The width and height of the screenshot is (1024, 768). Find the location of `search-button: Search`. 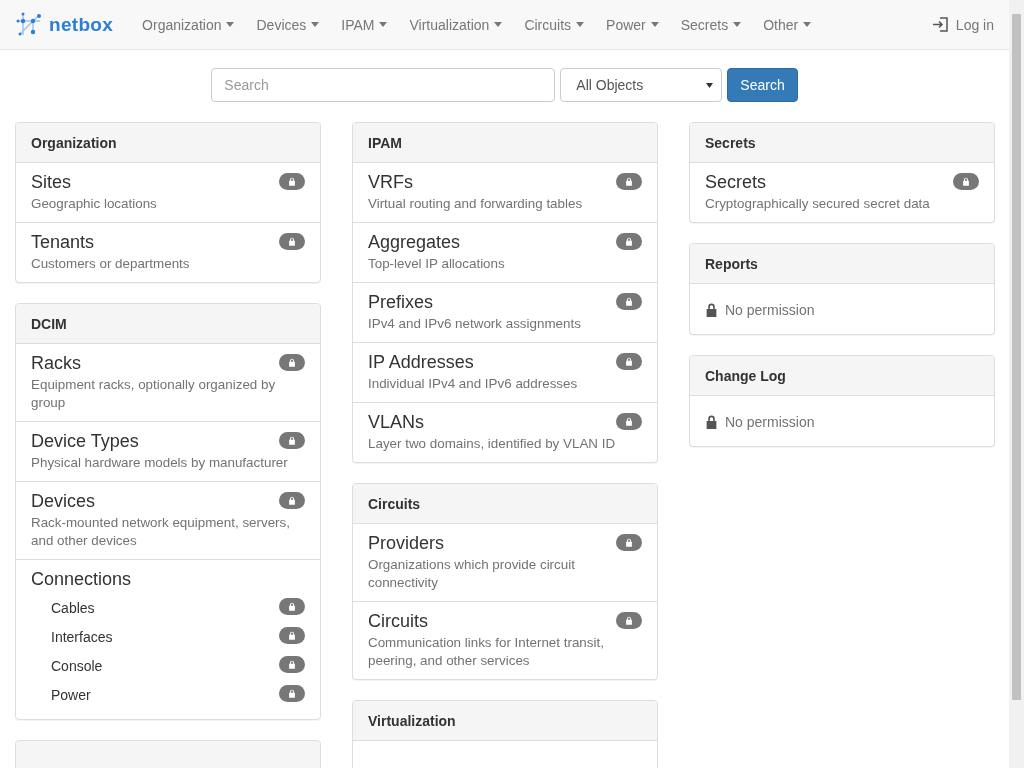

search-button: Search is located at coordinates (762, 85).